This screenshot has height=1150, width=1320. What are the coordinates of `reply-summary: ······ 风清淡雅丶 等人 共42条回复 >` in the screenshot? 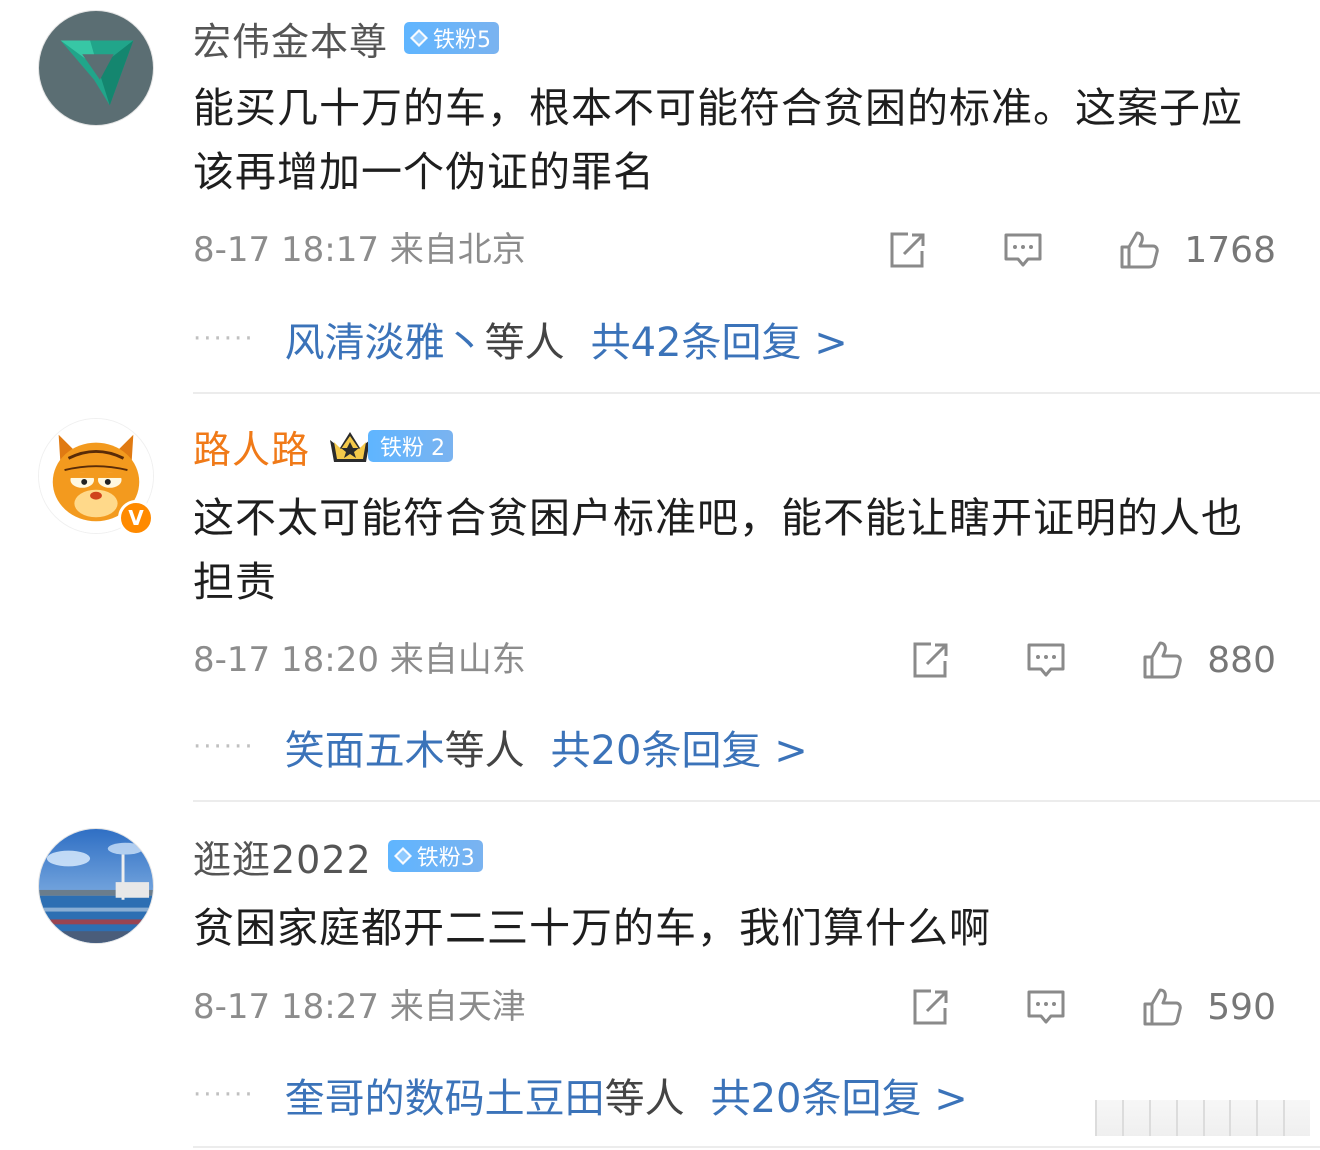 It's located at (520, 339).